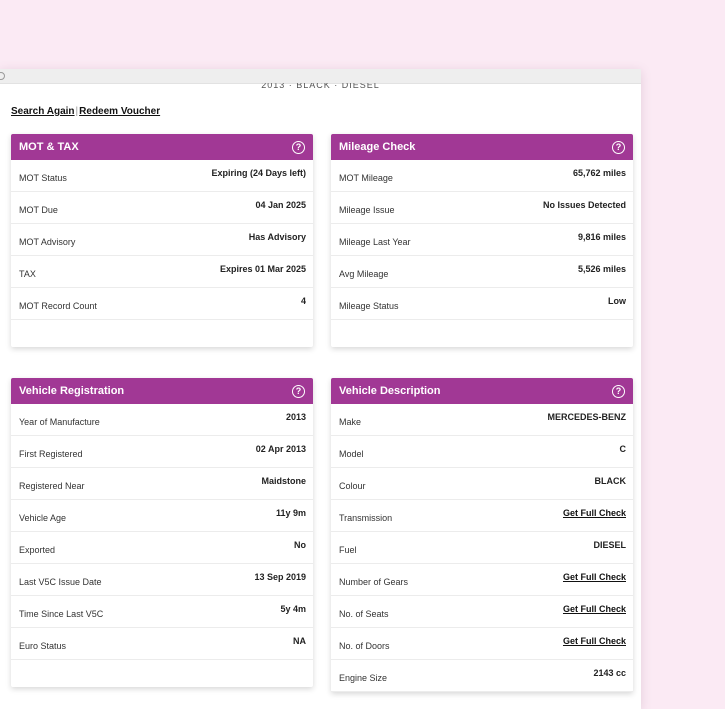 The width and height of the screenshot is (725, 709). Describe the element at coordinates (37, 550) in the screenshot. I see `row-label: Exported` at that location.